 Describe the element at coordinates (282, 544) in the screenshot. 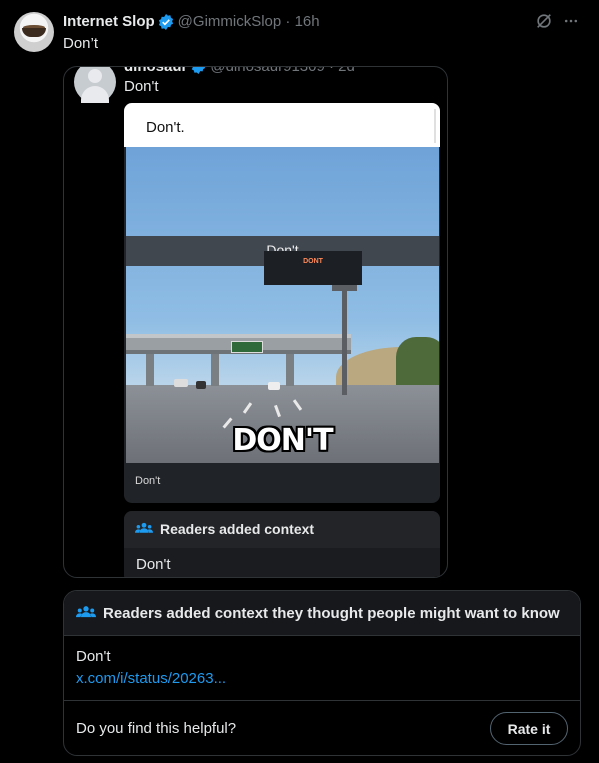

I see `inner-community-note: Readers added context Don't` at that location.